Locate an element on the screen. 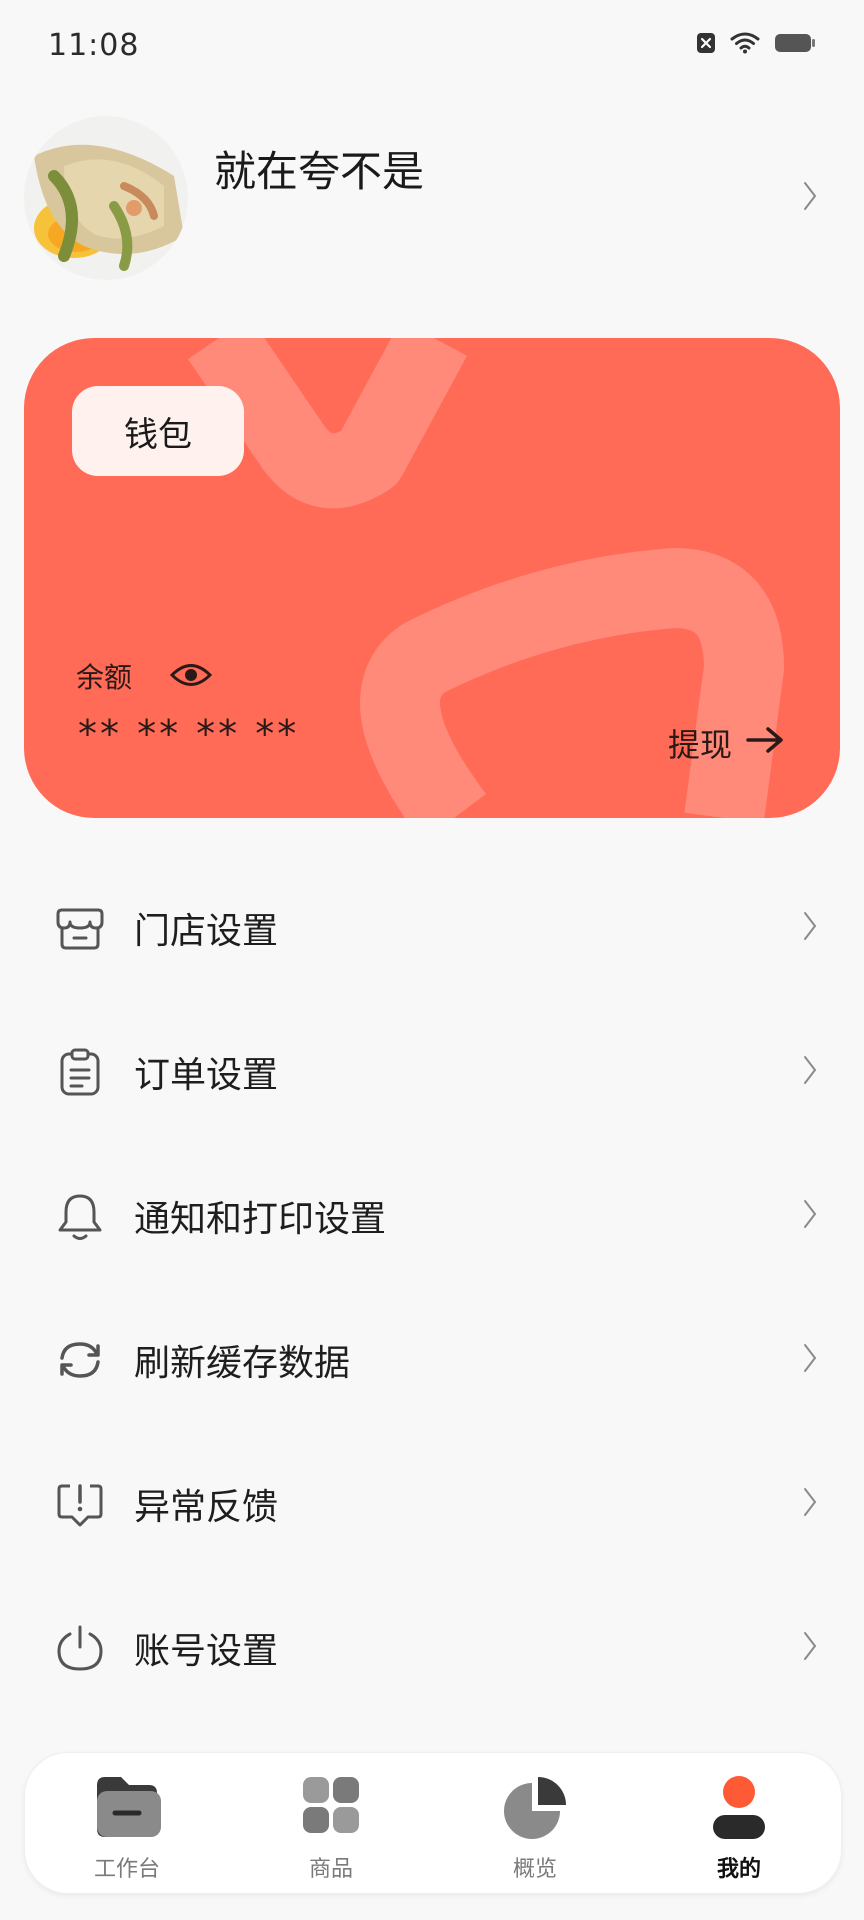  menu-item-refresh-cache: 刷新缓存数据 is located at coordinates (432, 1360).